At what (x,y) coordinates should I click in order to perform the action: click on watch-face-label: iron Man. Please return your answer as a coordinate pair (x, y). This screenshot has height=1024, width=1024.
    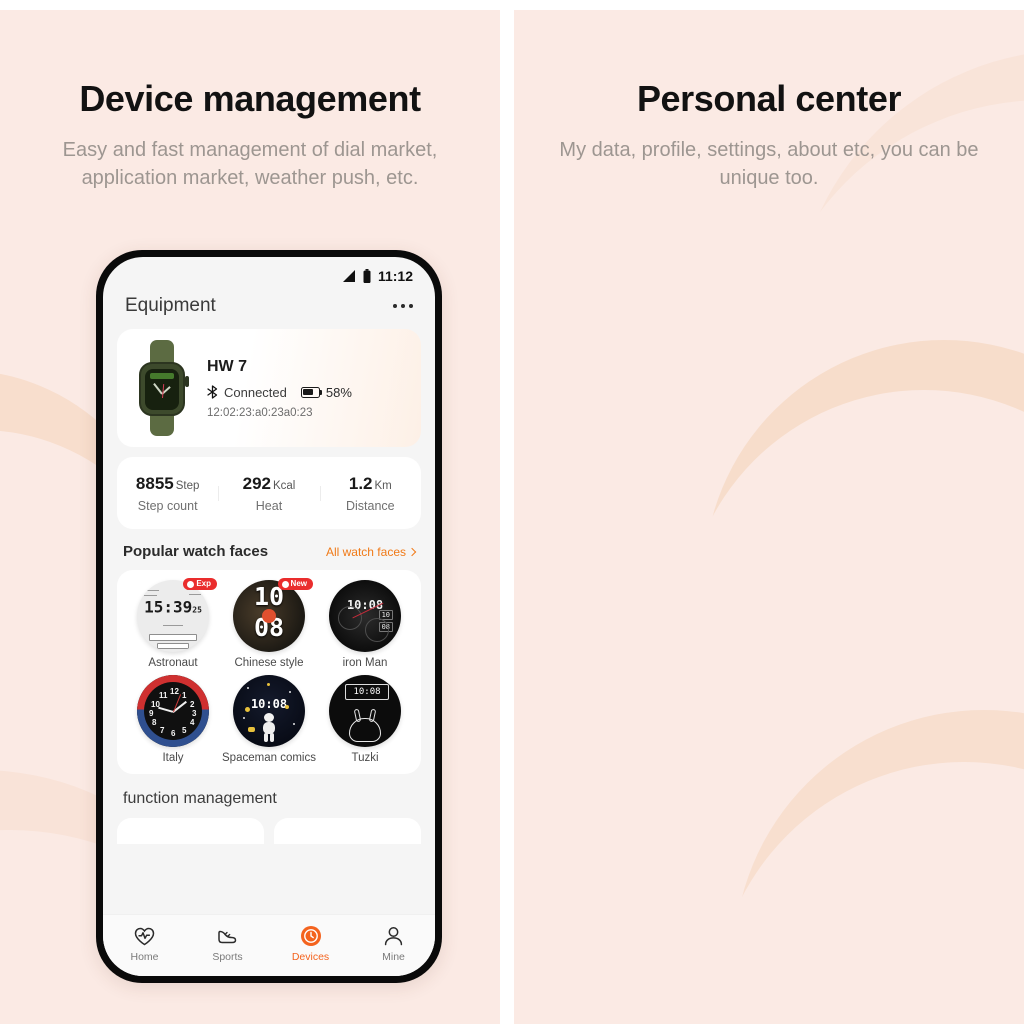
    Looking at the image, I should click on (365, 663).